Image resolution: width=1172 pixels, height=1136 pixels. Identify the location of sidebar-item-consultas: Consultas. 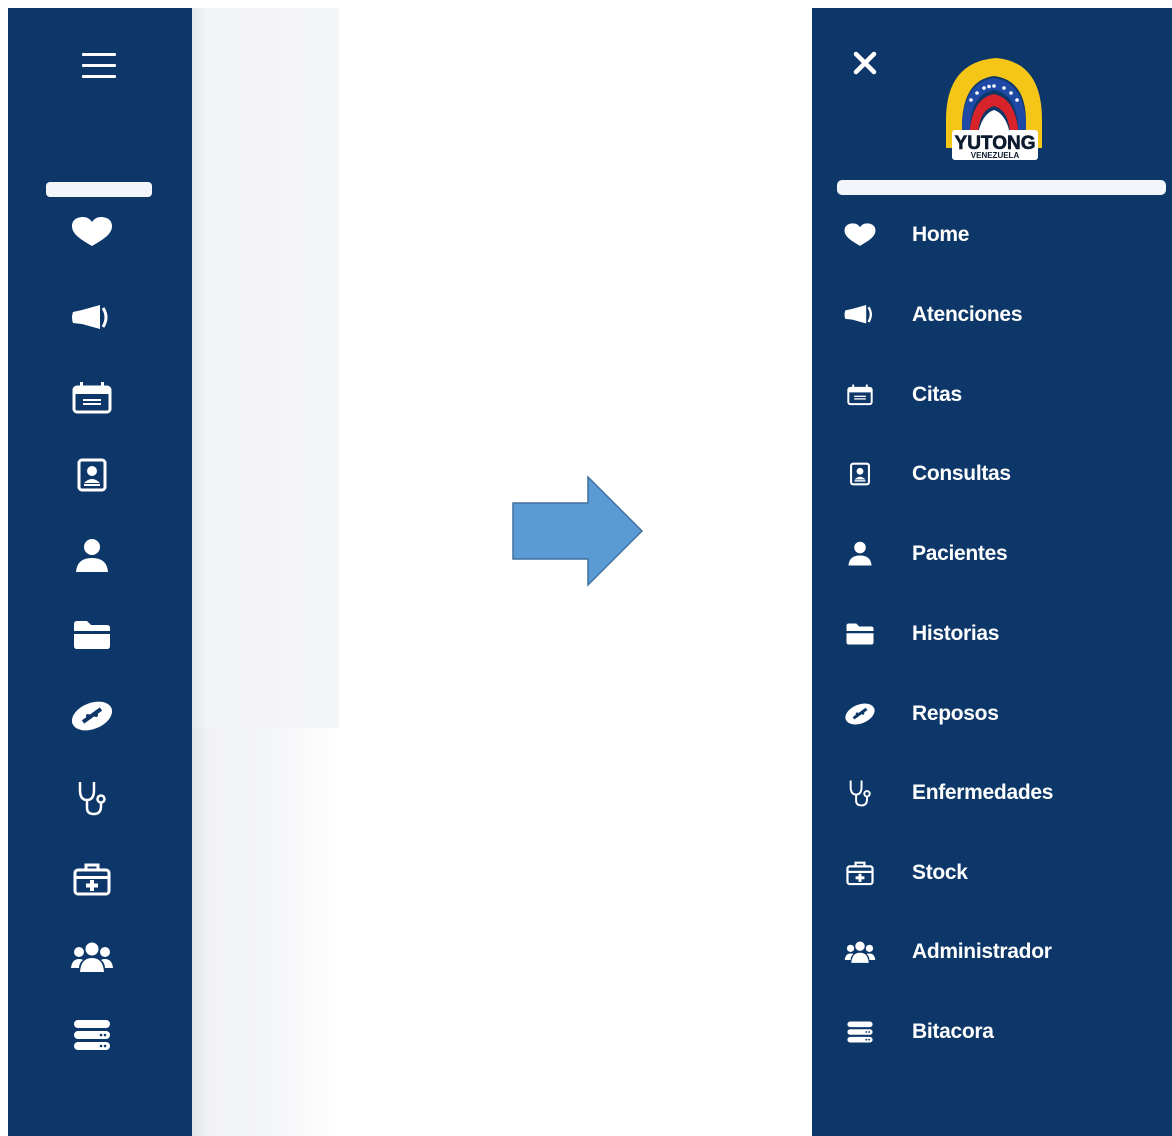
(1000, 474).